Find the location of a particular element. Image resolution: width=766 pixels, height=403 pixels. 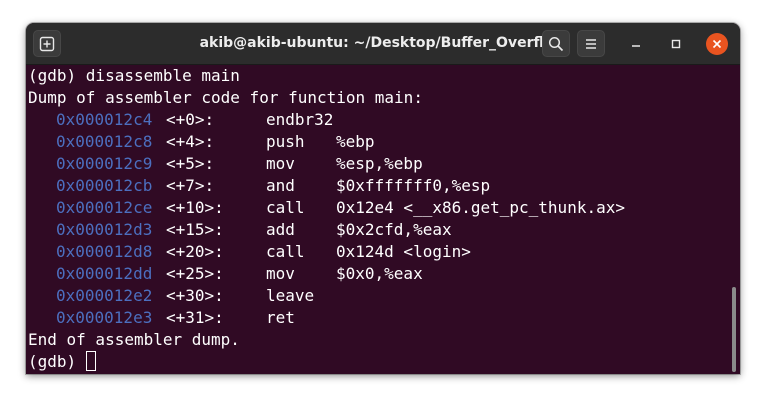

instruction-offset: <+5>: is located at coordinates (190, 163).